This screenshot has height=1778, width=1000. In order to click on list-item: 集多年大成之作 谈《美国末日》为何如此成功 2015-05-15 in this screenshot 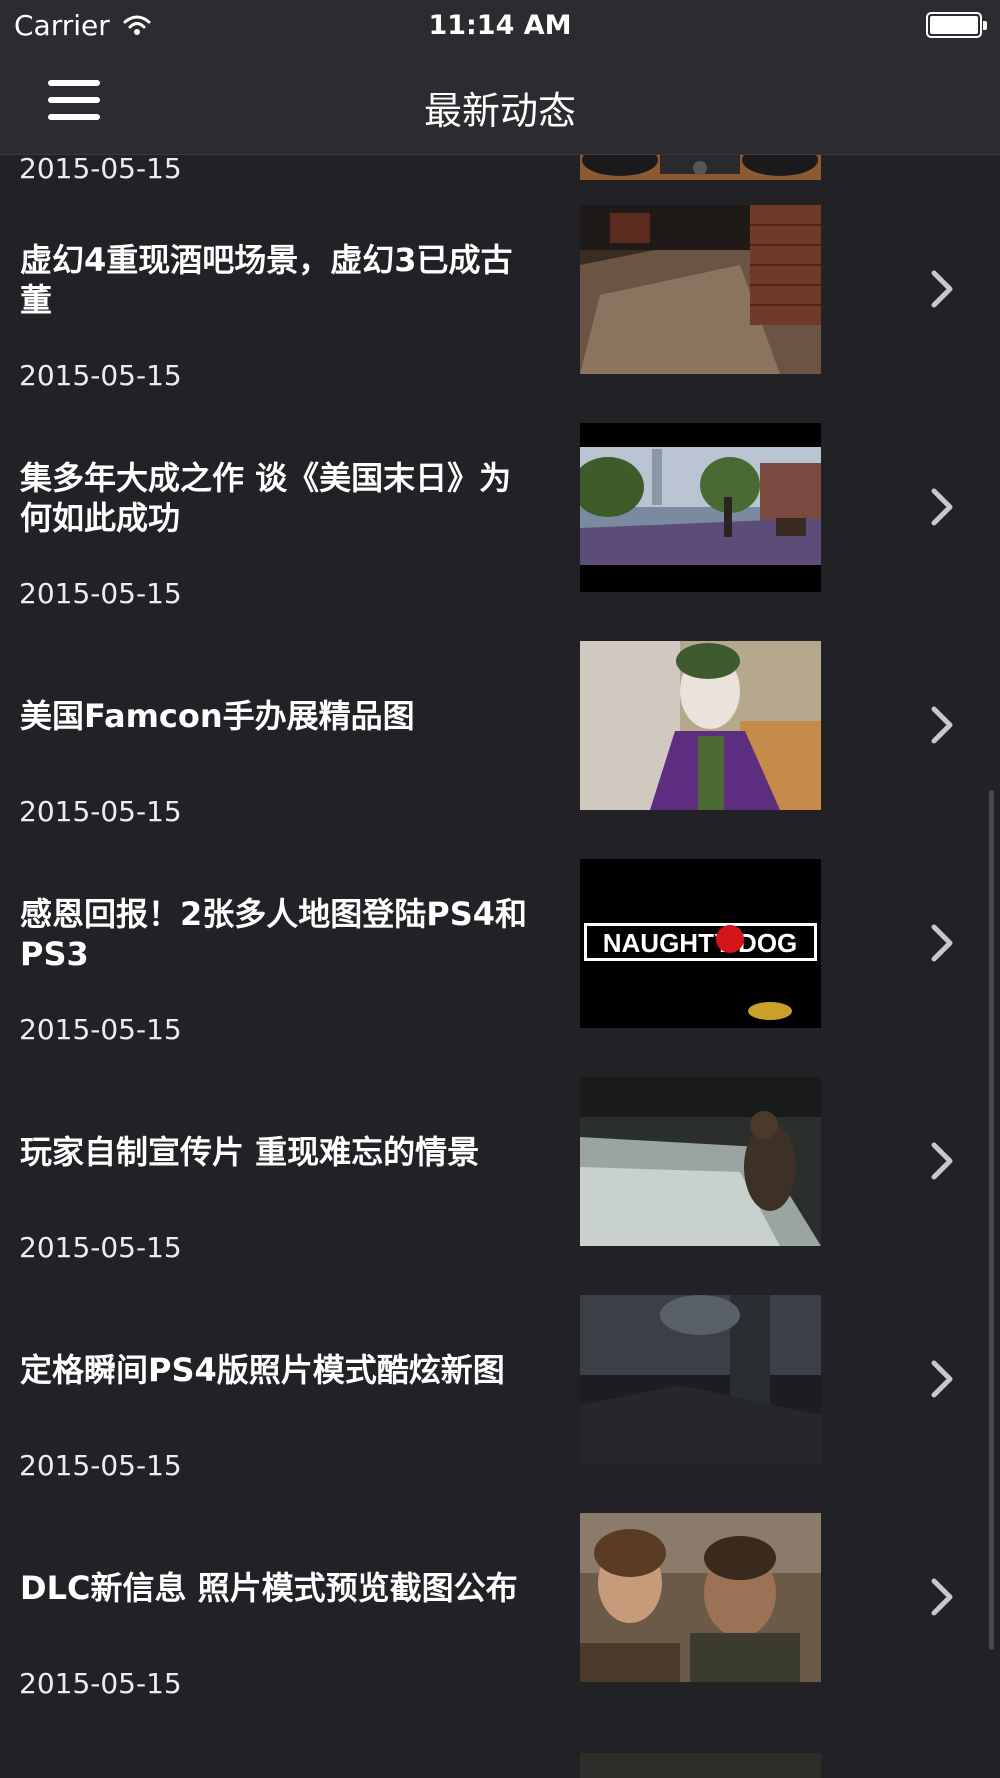, I will do `click(500, 532)`.